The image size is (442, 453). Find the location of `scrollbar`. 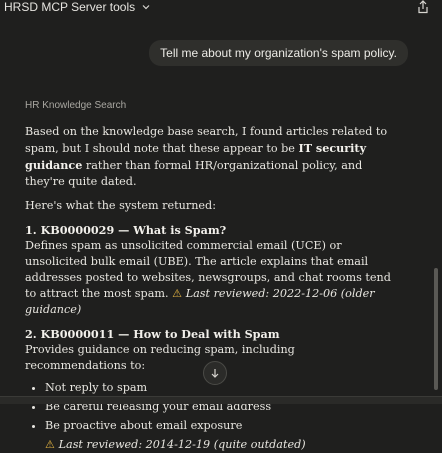

scrollbar is located at coordinates (436, 329).